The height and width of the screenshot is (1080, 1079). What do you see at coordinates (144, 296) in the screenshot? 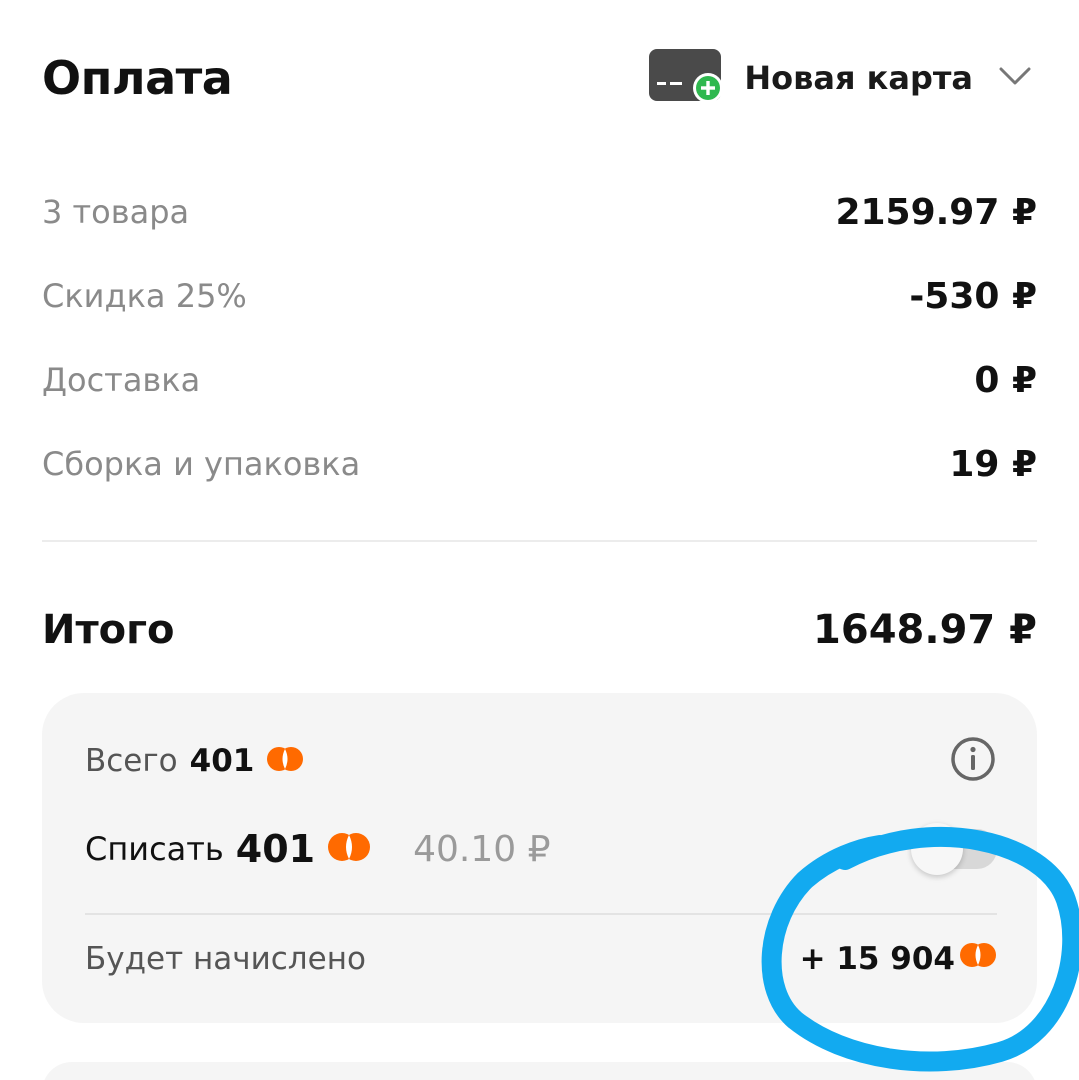
I see `summary-row-label: Скидка 25%` at bounding box center [144, 296].